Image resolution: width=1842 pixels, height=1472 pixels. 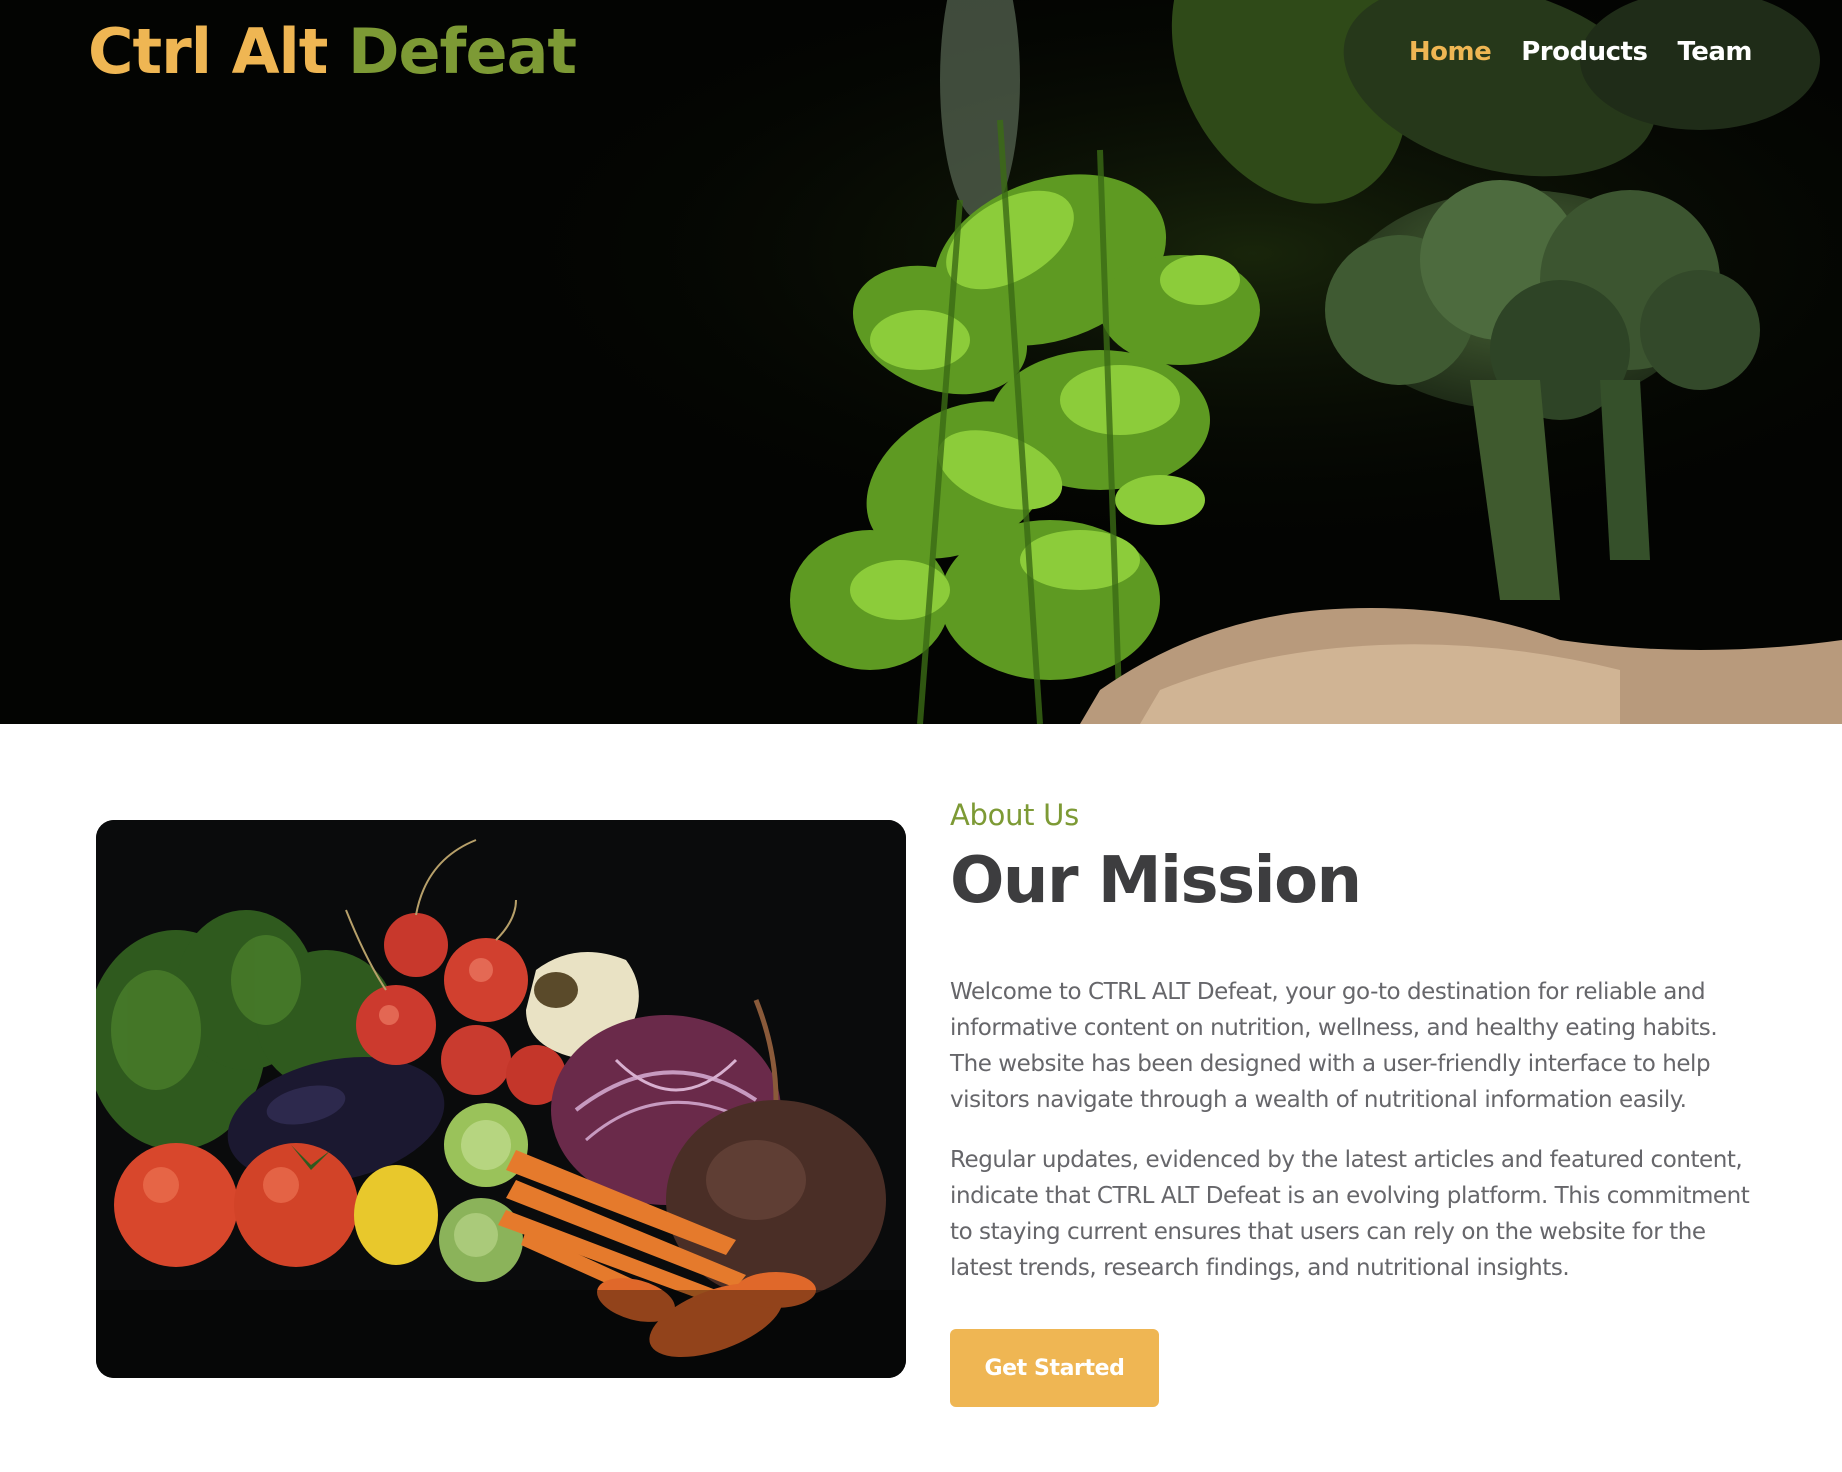 I want to click on nav-link-products: Products, so click(x=1584, y=52).